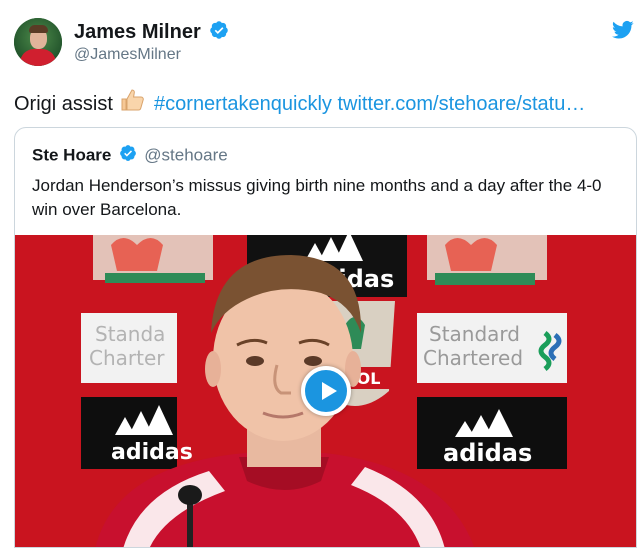  What do you see at coordinates (243, 104) in the screenshot?
I see `hashtag-link: #cornertakenquickly` at bounding box center [243, 104].